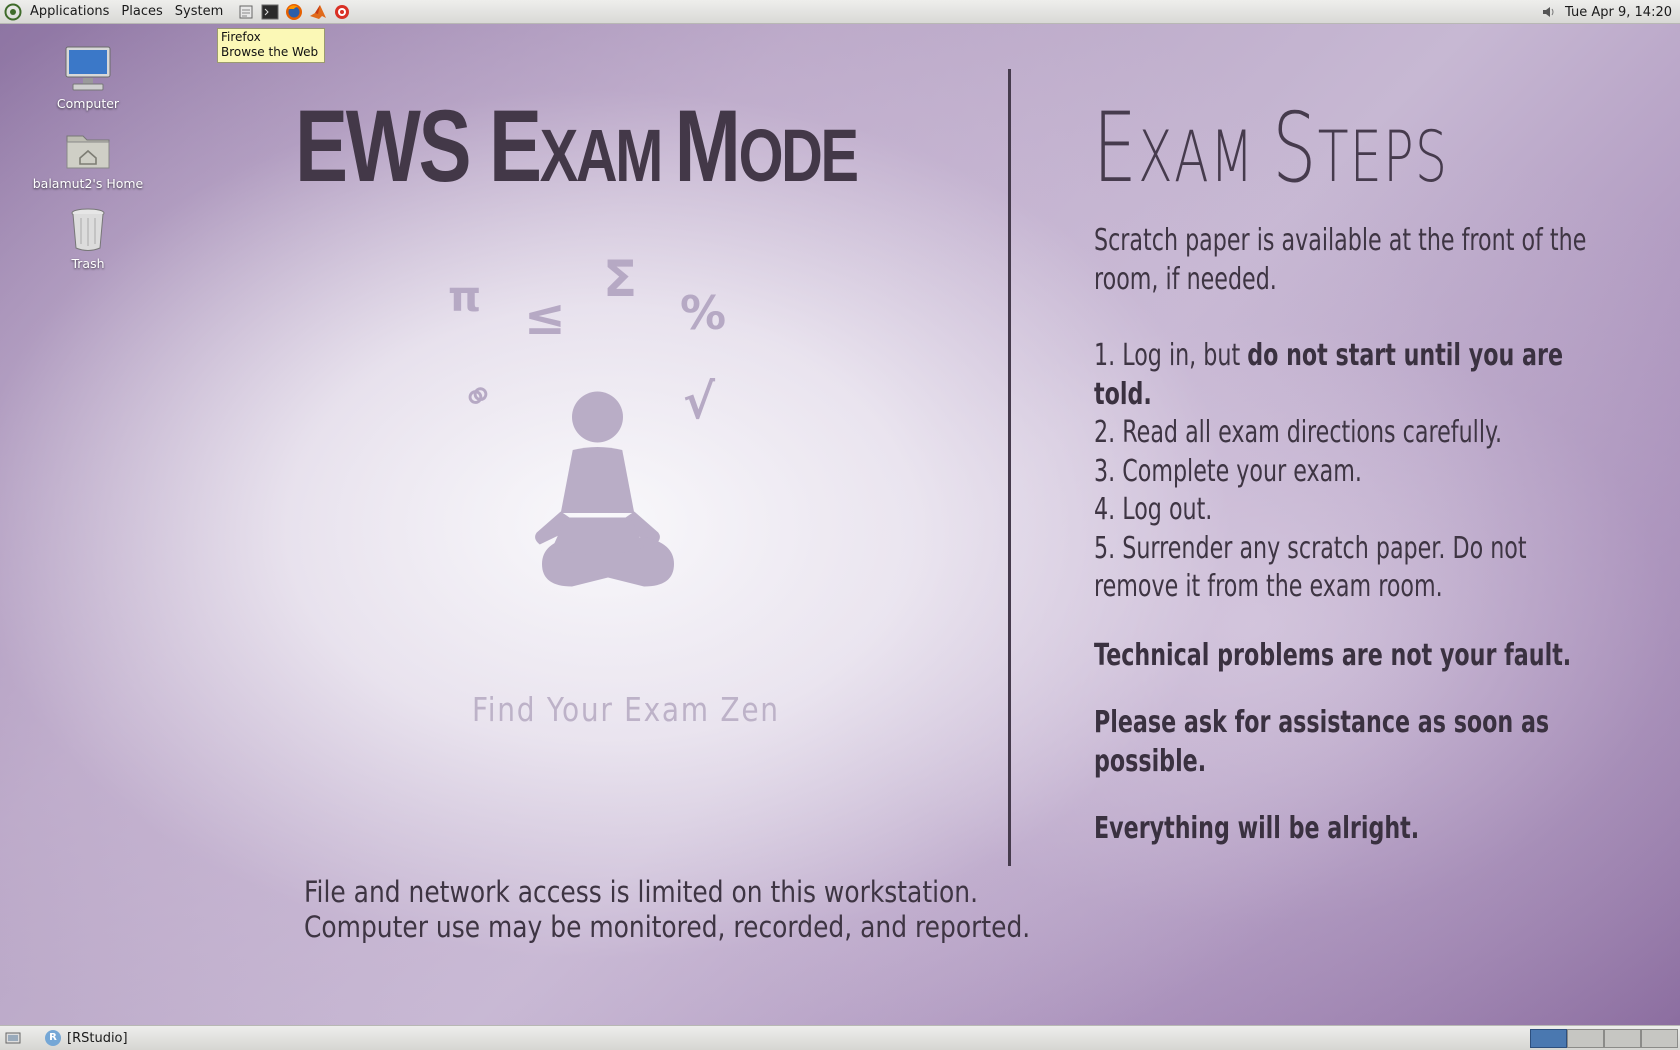 The height and width of the screenshot is (1050, 1680). I want to click on heading-part: S, so click(1295, 148).